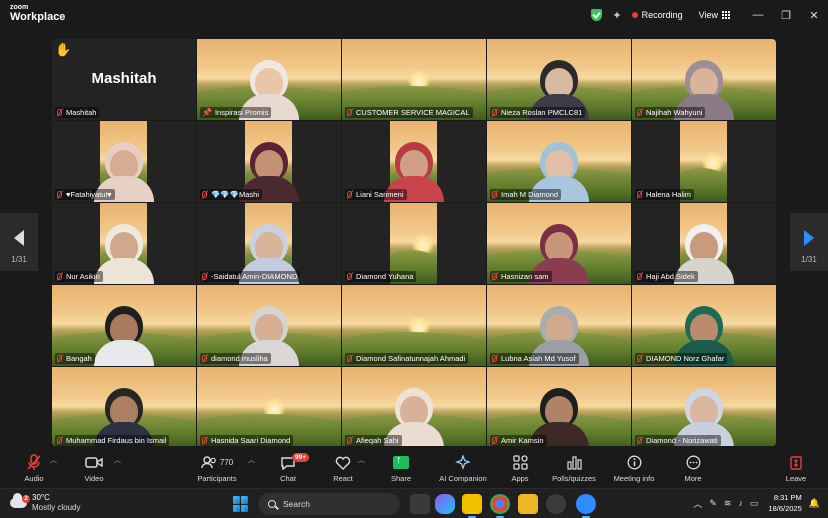  I want to click on participant-tile: Diamond Yuhana, so click(414, 243).